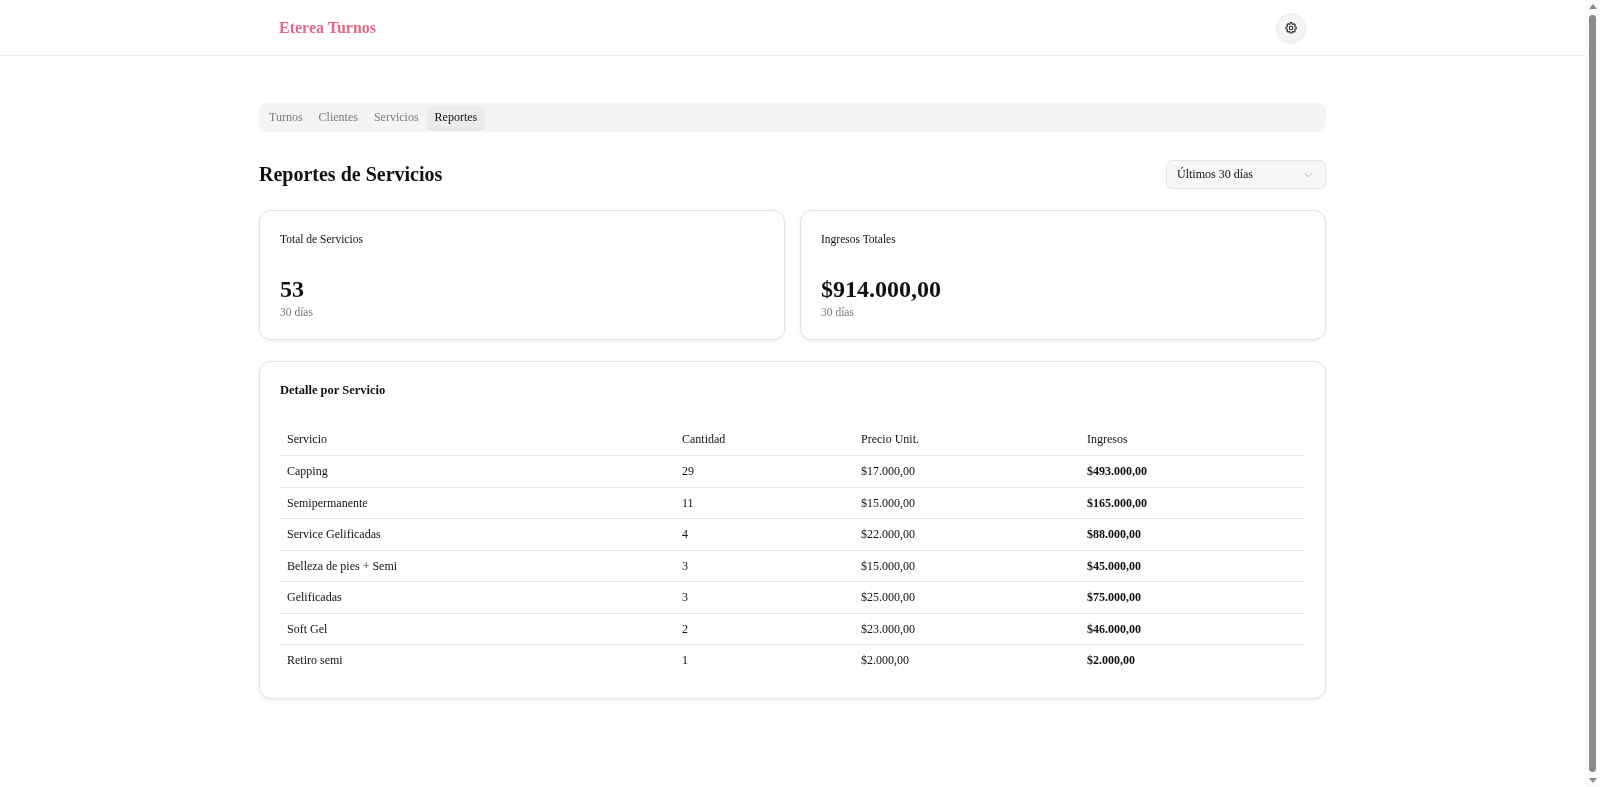 This screenshot has height=787, width=1600. I want to click on column-header: Precio Unit., so click(967, 441).